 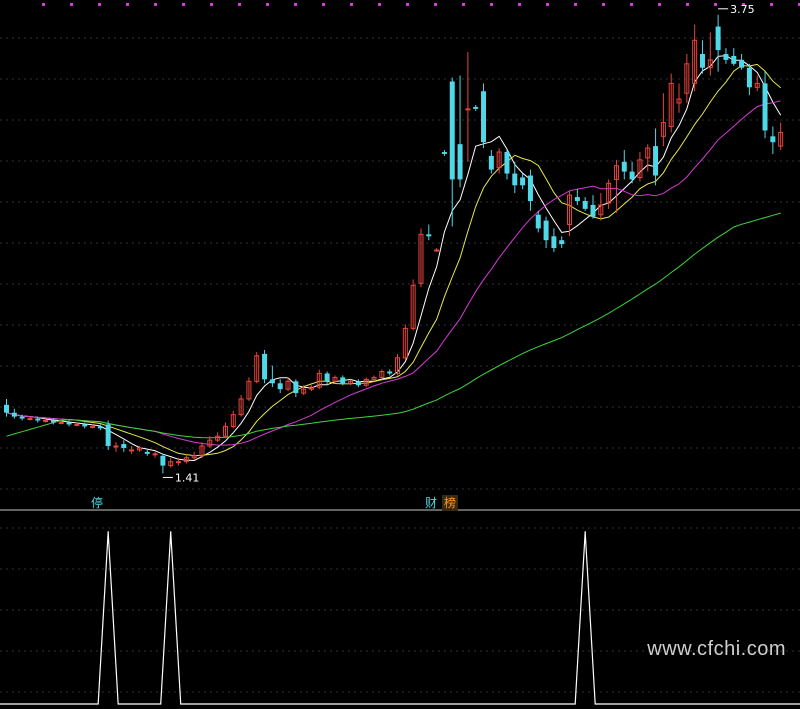 What do you see at coordinates (431, 503) in the screenshot?
I see `badge-cai: 财` at bounding box center [431, 503].